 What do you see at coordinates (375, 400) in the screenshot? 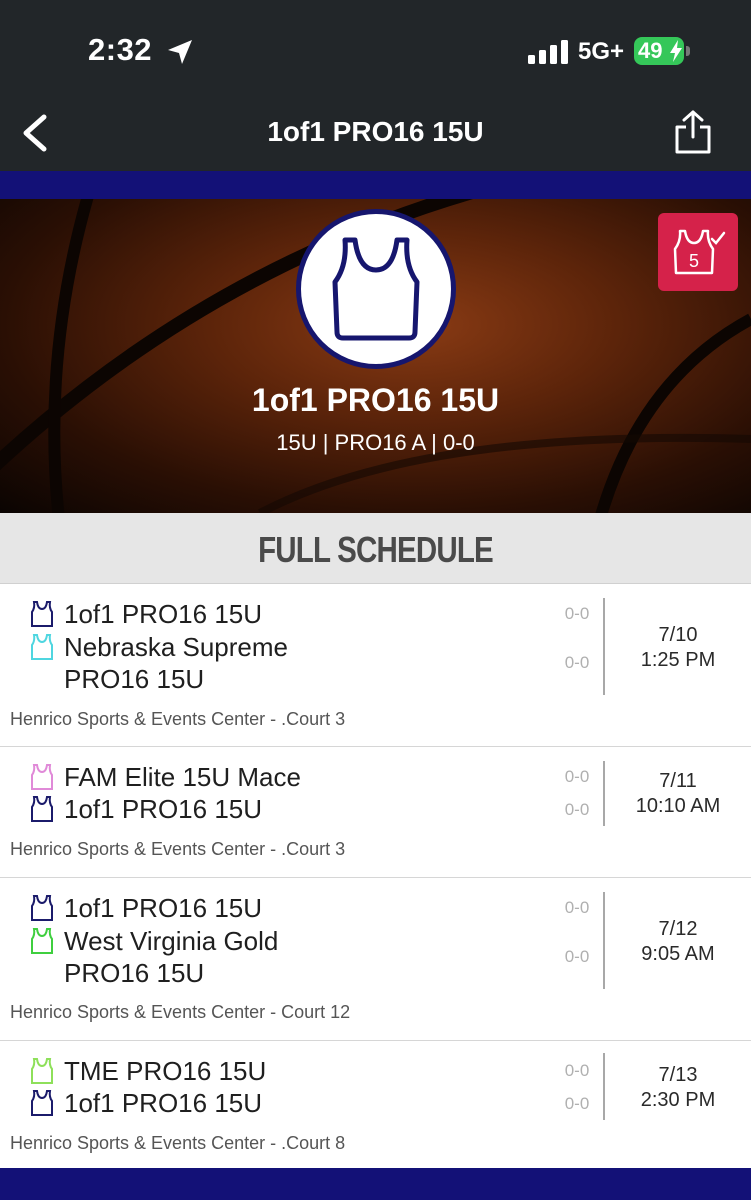
I see `team-name: 1of1 PRO16 15U` at bounding box center [375, 400].